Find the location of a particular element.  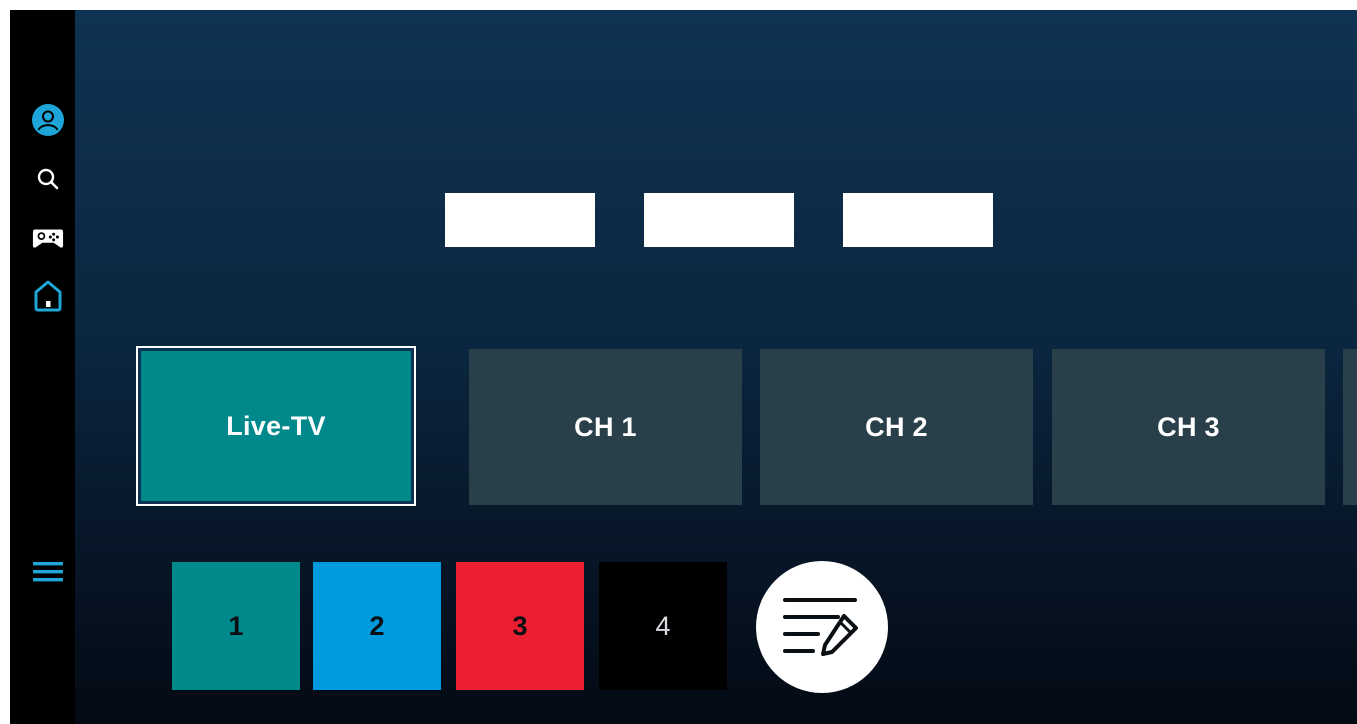

live-tv-label: Live-TV is located at coordinates (276, 425).